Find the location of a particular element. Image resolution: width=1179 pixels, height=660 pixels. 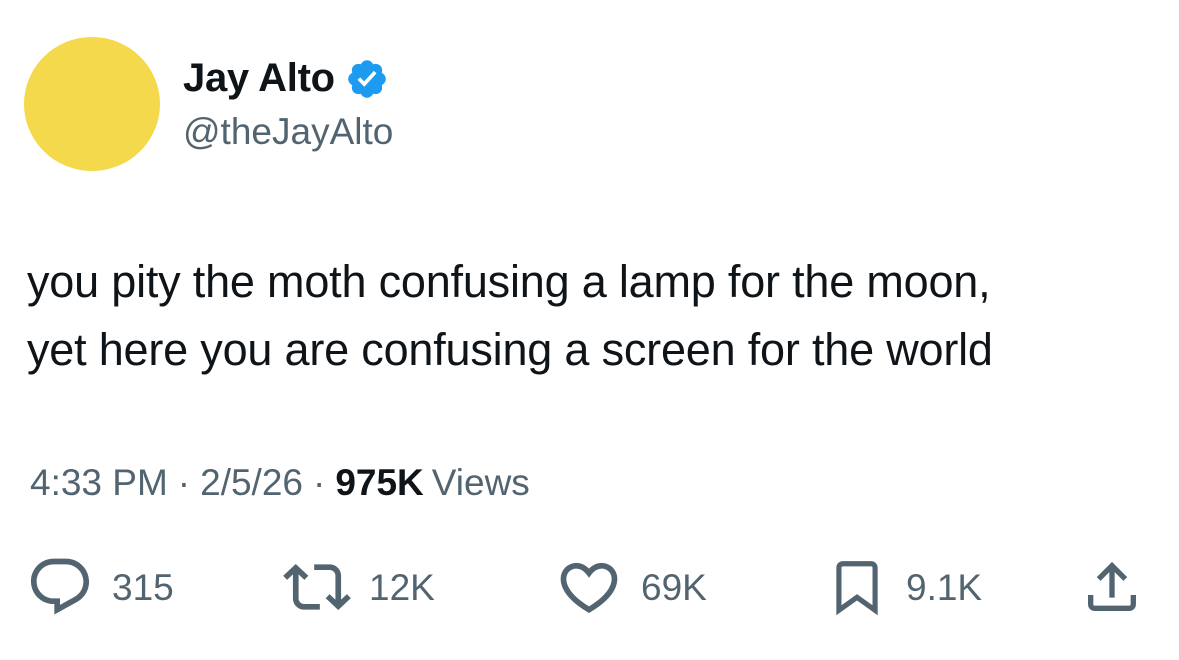

heart-icon is located at coordinates (589, 587).